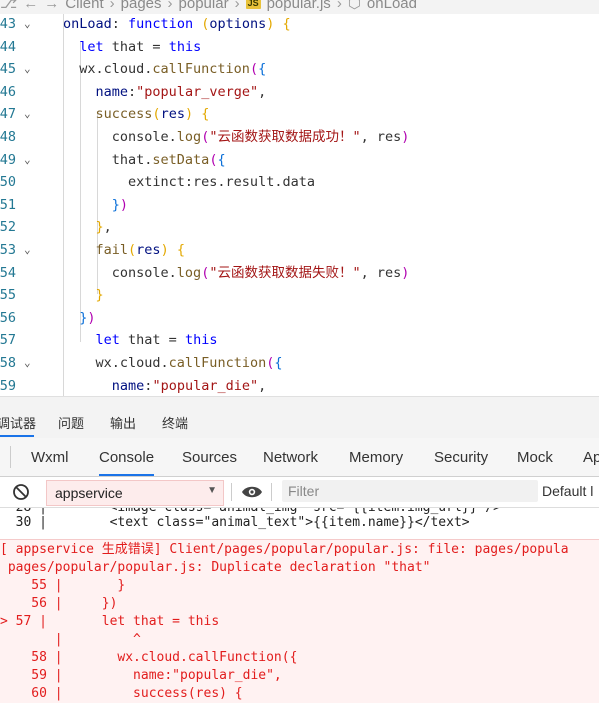 This screenshot has height=703, width=599. Describe the element at coordinates (253, 4) in the screenshot. I see `js-file-icon: JS` at that location.